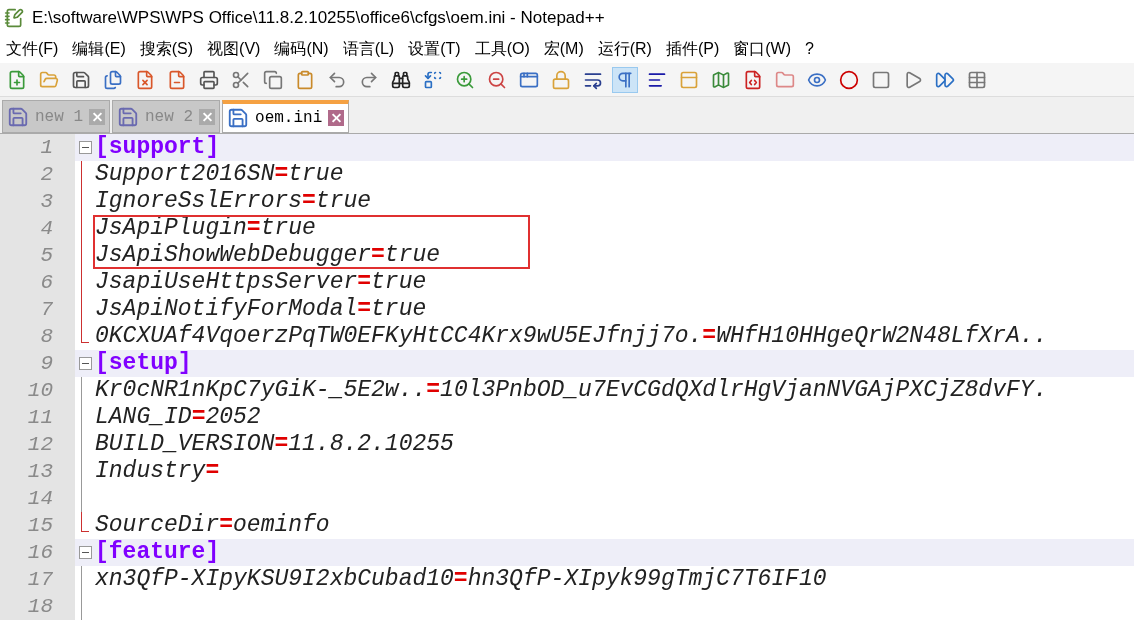  I want to click on line-number: 17, so click(40, 579).